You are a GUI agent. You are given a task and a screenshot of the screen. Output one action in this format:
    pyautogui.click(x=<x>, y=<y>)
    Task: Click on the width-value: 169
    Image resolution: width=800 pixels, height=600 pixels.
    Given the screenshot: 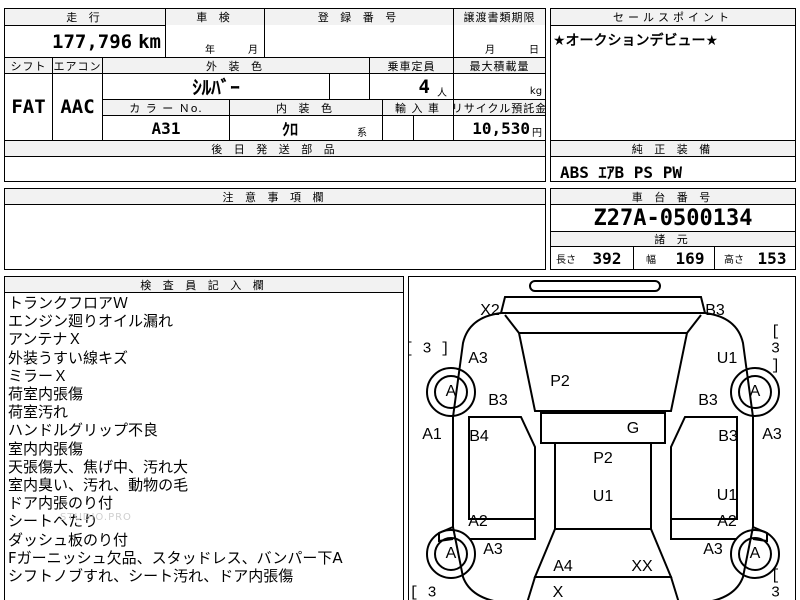 What is the action you would take?
    pyautogui.click(x=690, y=258)
    